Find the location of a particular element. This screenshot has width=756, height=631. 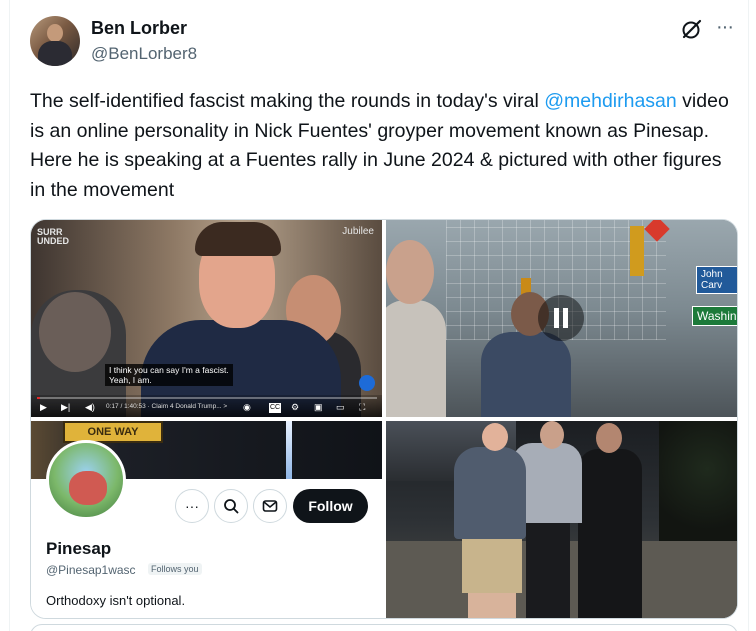

person-left-calves is located at coordinates (492, 604).